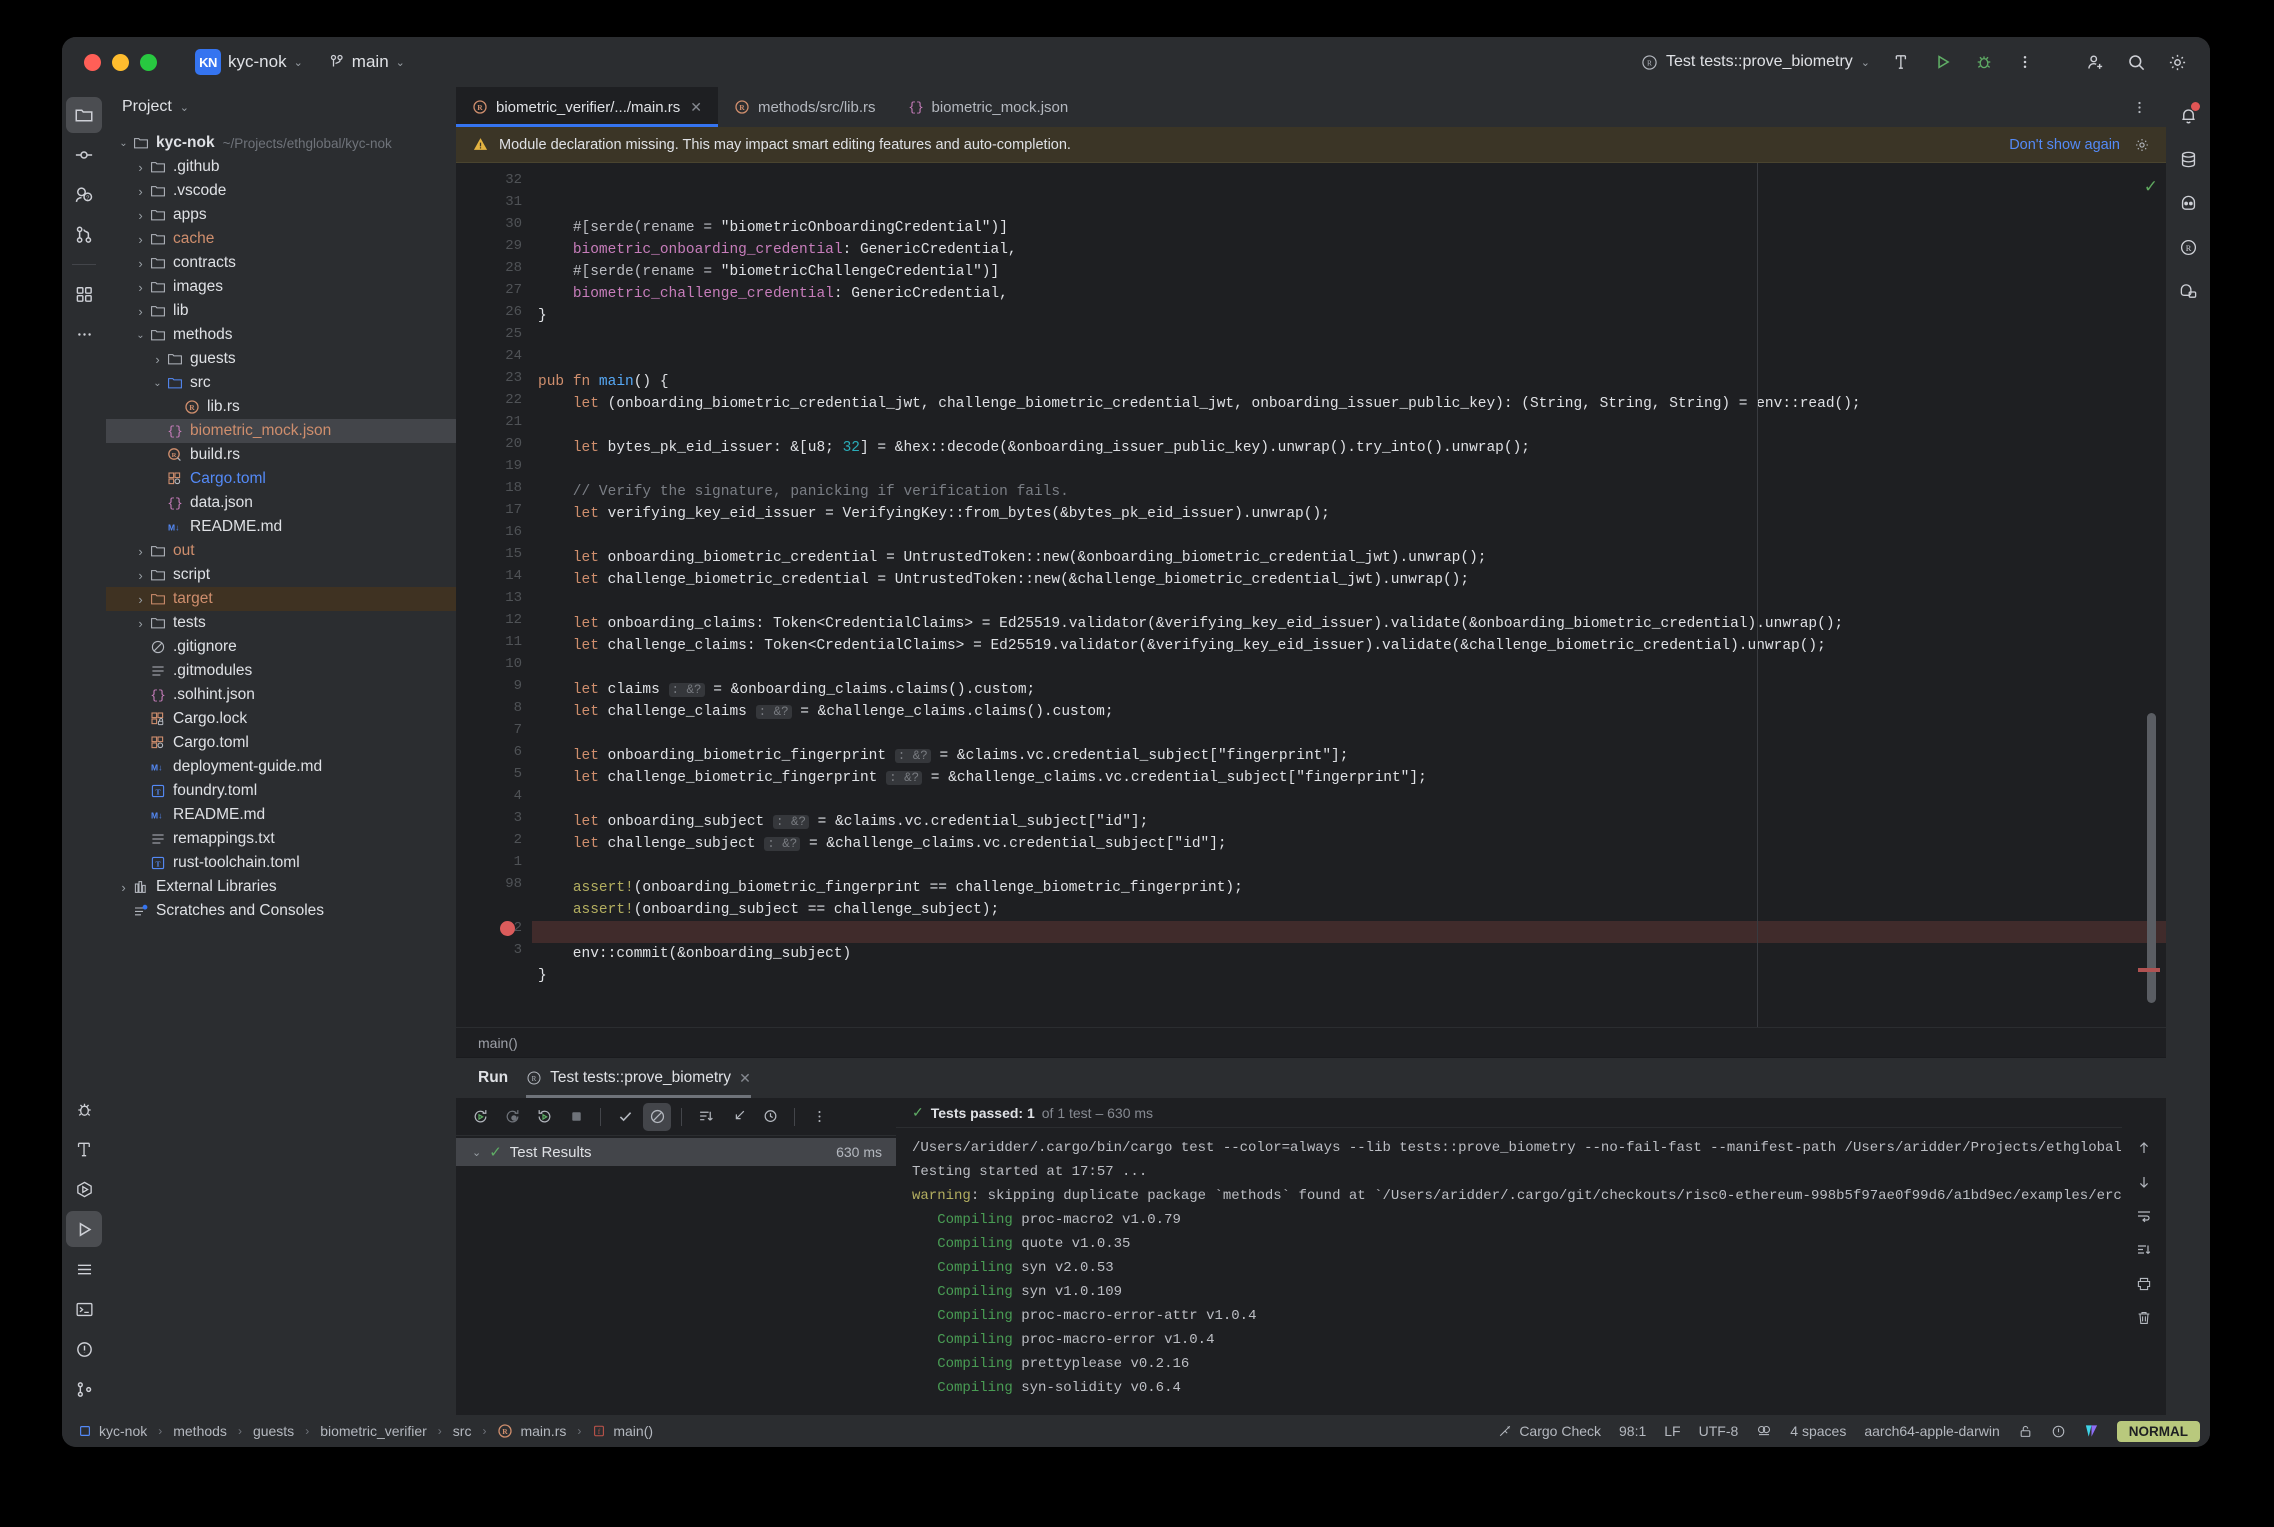 The height and width of the screenshot is (1527, 2274). What do you see at coordinates (489, 180) in the screenshot?
I see `line-number: 32` at bounding box center [489, 180].